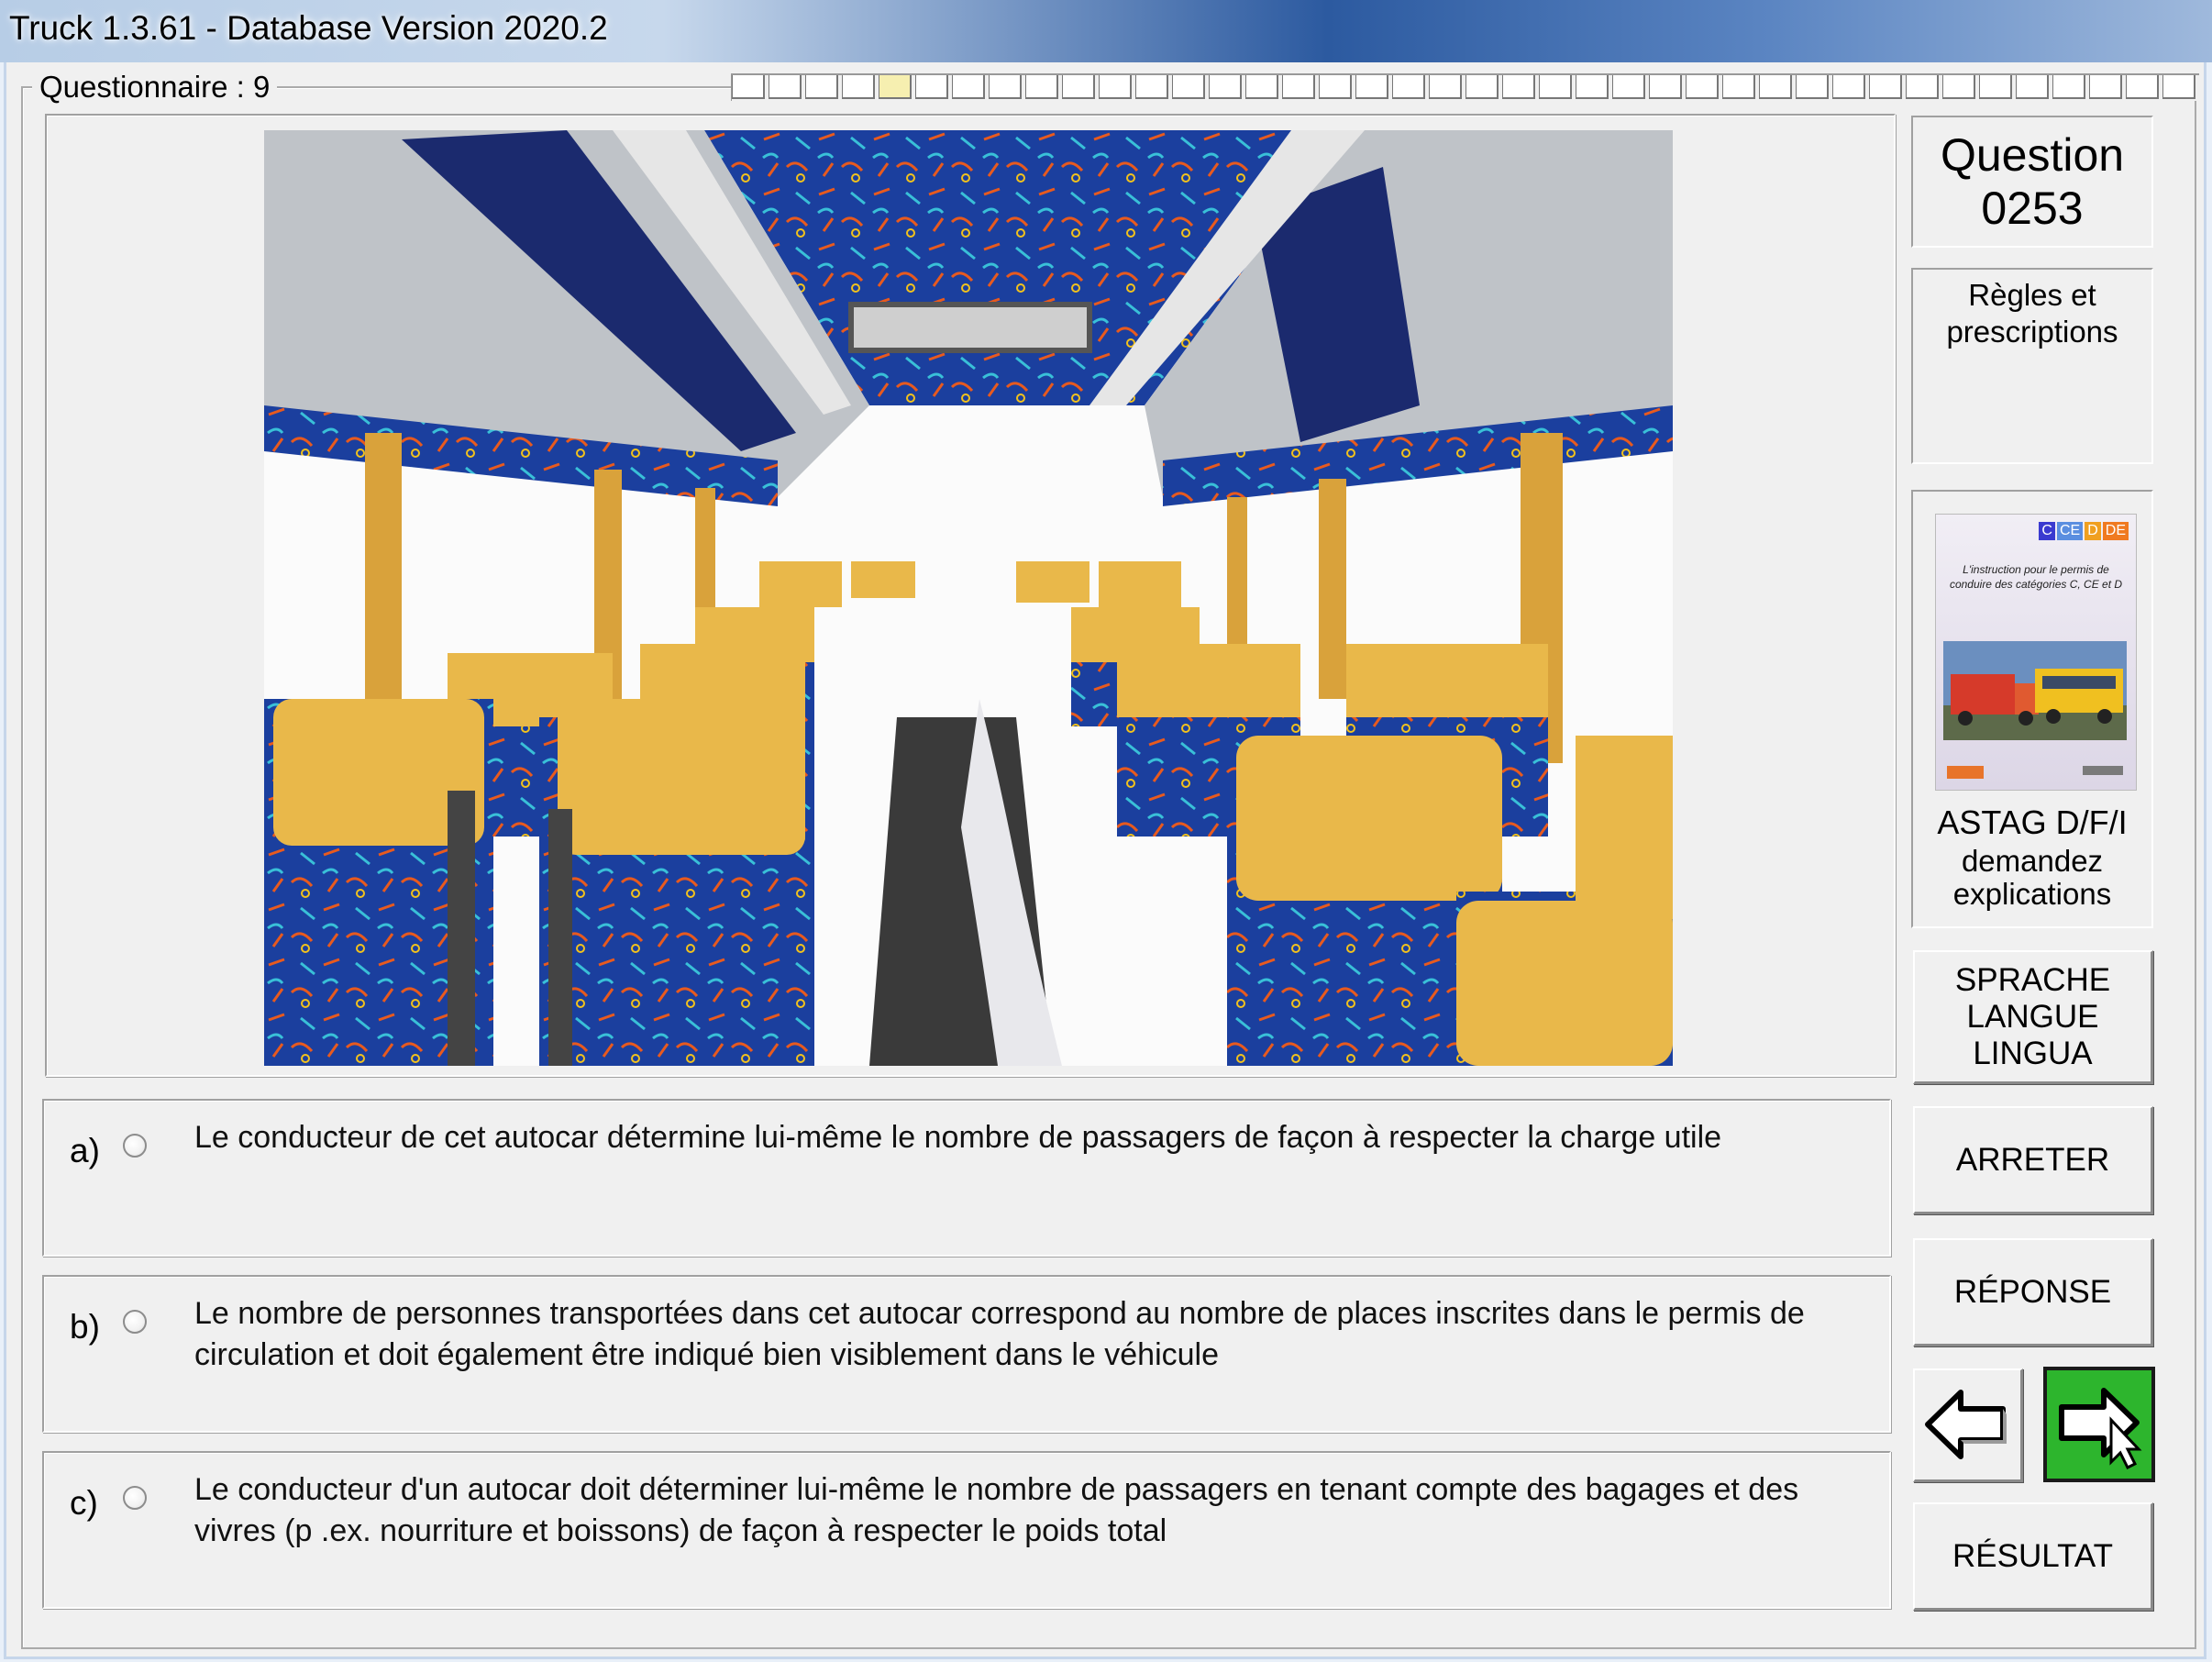 This screenshot has height=1662, width=2212. What do you see at coordinates (2101, 1429) in the screenshot?
I see `right-arrow-icon` at bounding box center [2101, 1429].